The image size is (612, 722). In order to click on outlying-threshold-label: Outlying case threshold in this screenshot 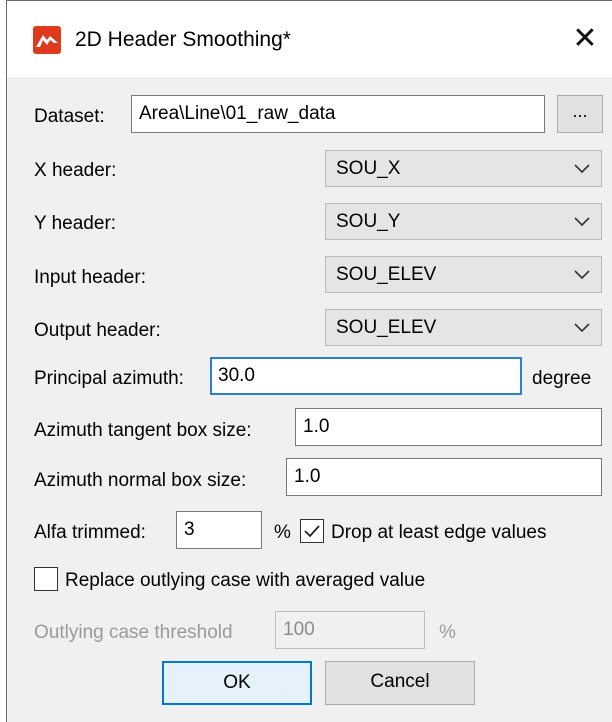, I will do `click(133, 632)`.